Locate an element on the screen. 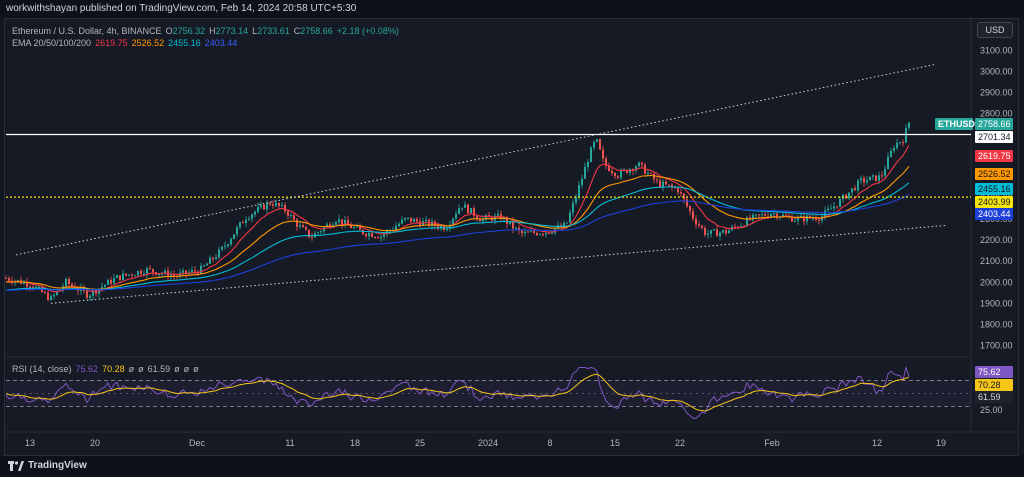  price-tag-text: 2758.66 is located at coordinates (994, 124).